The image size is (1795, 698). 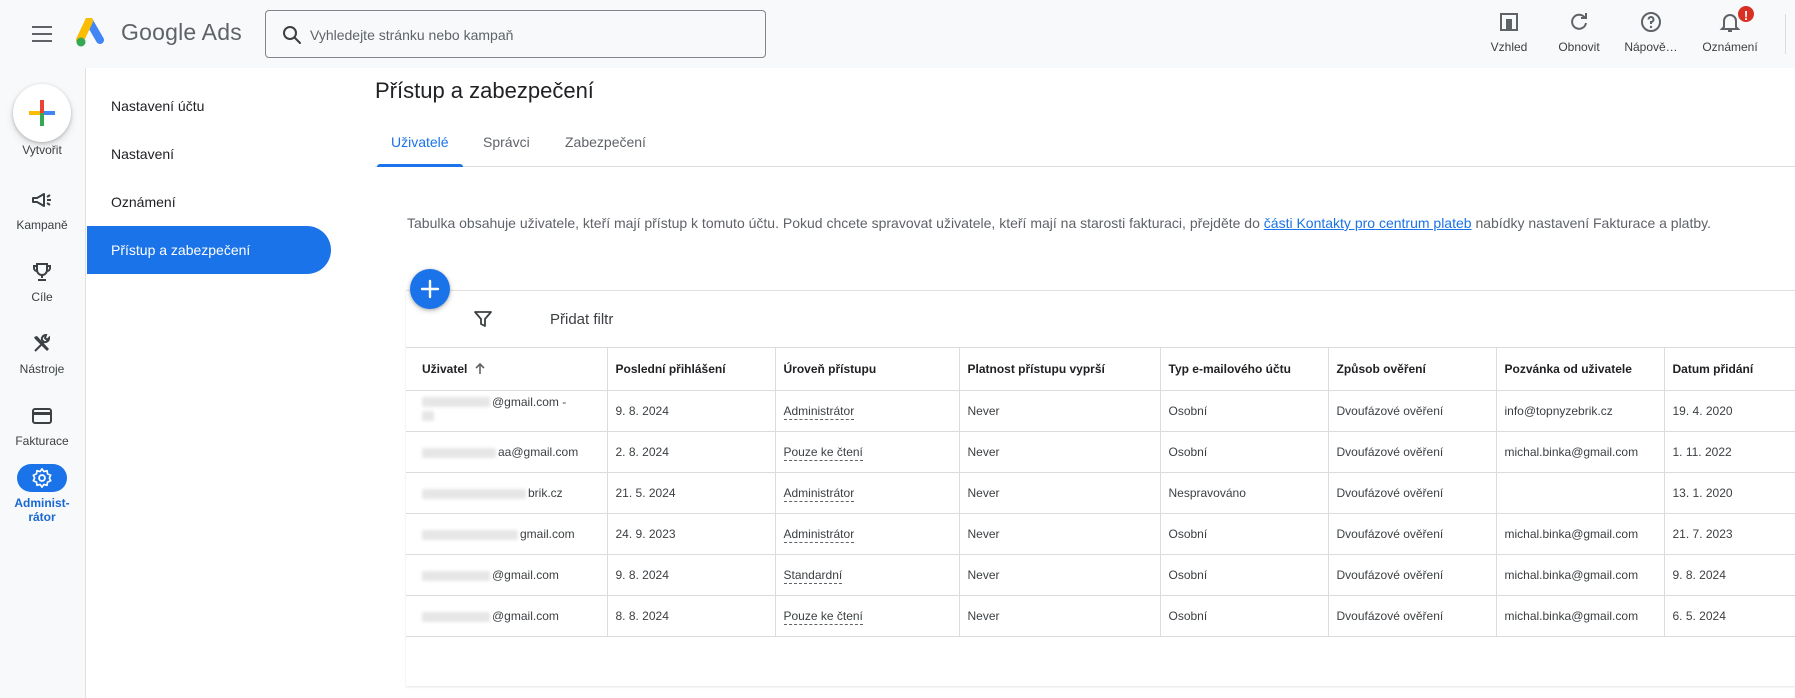 What do you see at coordinates (42, 343) in the screenshot?
I see `tools-icon` at bounding box center [42, 343].